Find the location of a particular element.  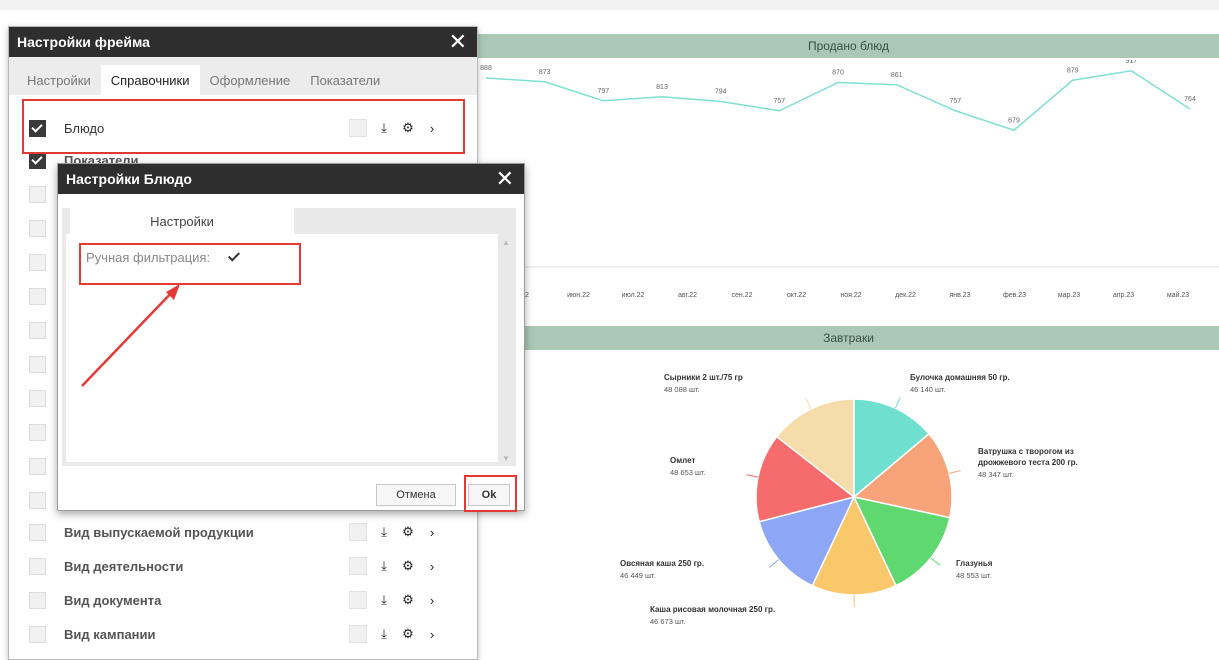

cancel-button: Отмена is located at coordinates (416, 495).